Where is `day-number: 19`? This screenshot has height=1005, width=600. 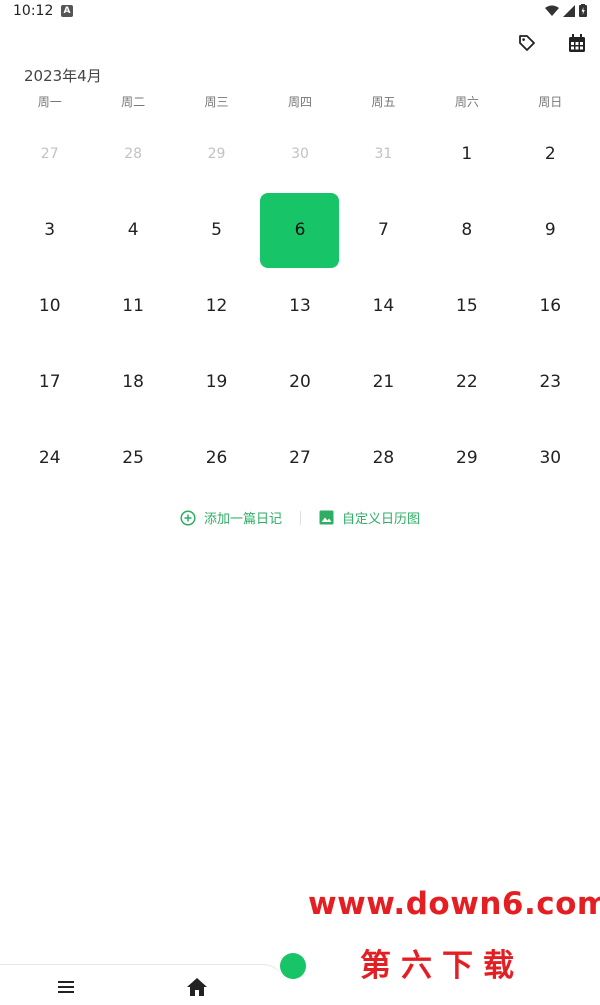 day-number: 19 is located at coordinates (216, 382).